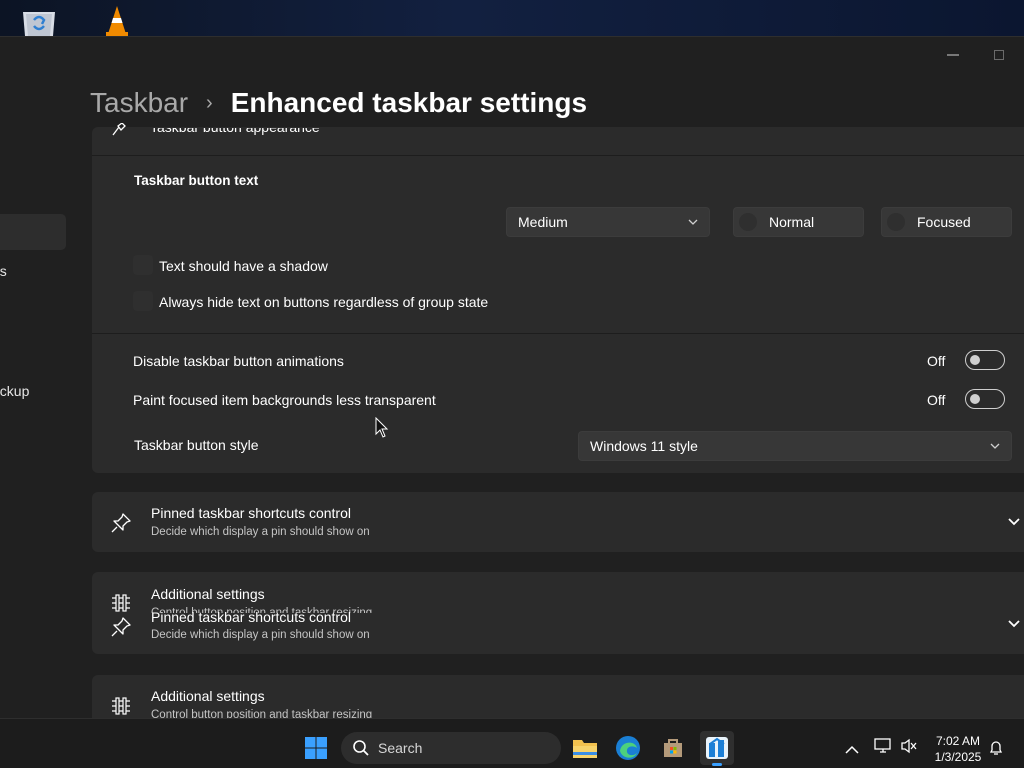 This screenshot has width=1024, height=768. I want to click on disable-animations-label: Disable taskbar button animations, so click(238, 361).